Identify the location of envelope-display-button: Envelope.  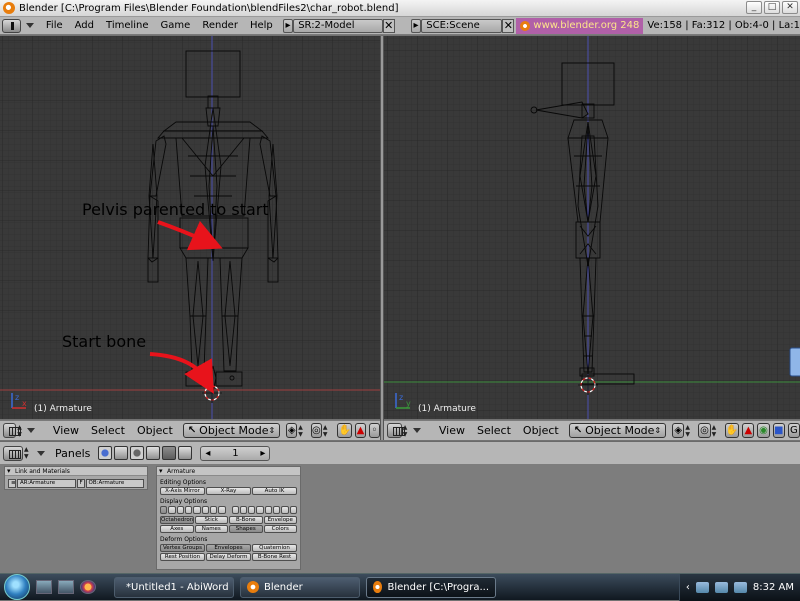
(280, 520).